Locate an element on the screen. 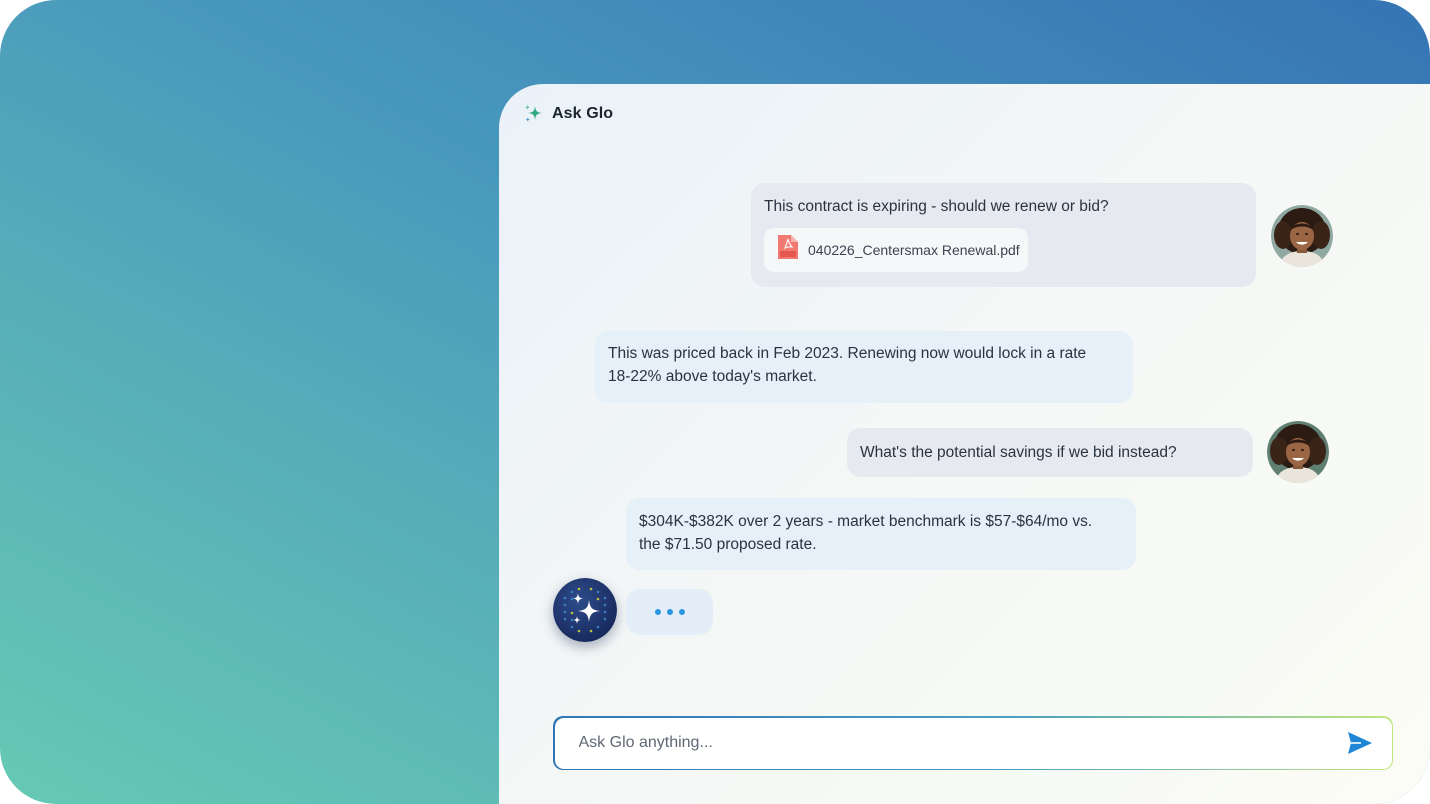 This screenshot has width=1430, height=804. send-icon is located at coordinates (1360, 743).